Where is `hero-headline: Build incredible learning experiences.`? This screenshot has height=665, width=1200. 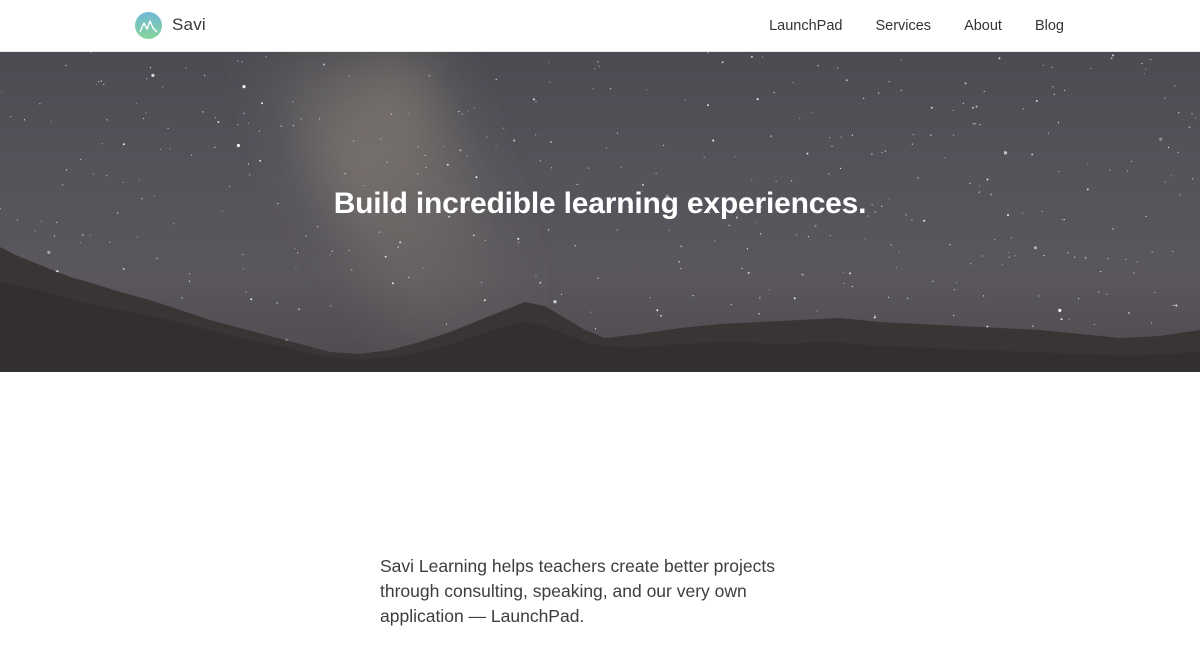 hero-headline: Build incredible learning experiences. is located at coordinates (600, 203).